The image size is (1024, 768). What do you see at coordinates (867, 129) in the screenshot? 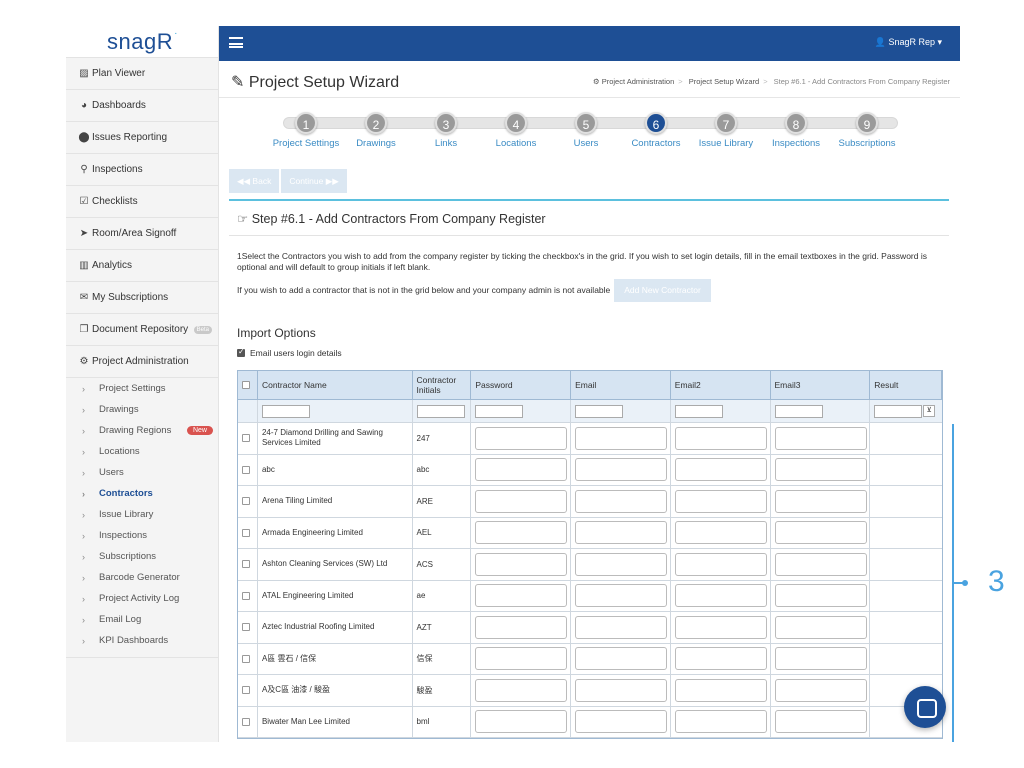
I see `wizard-step: 9 Subscriptions` at bounding box center [867, 129].